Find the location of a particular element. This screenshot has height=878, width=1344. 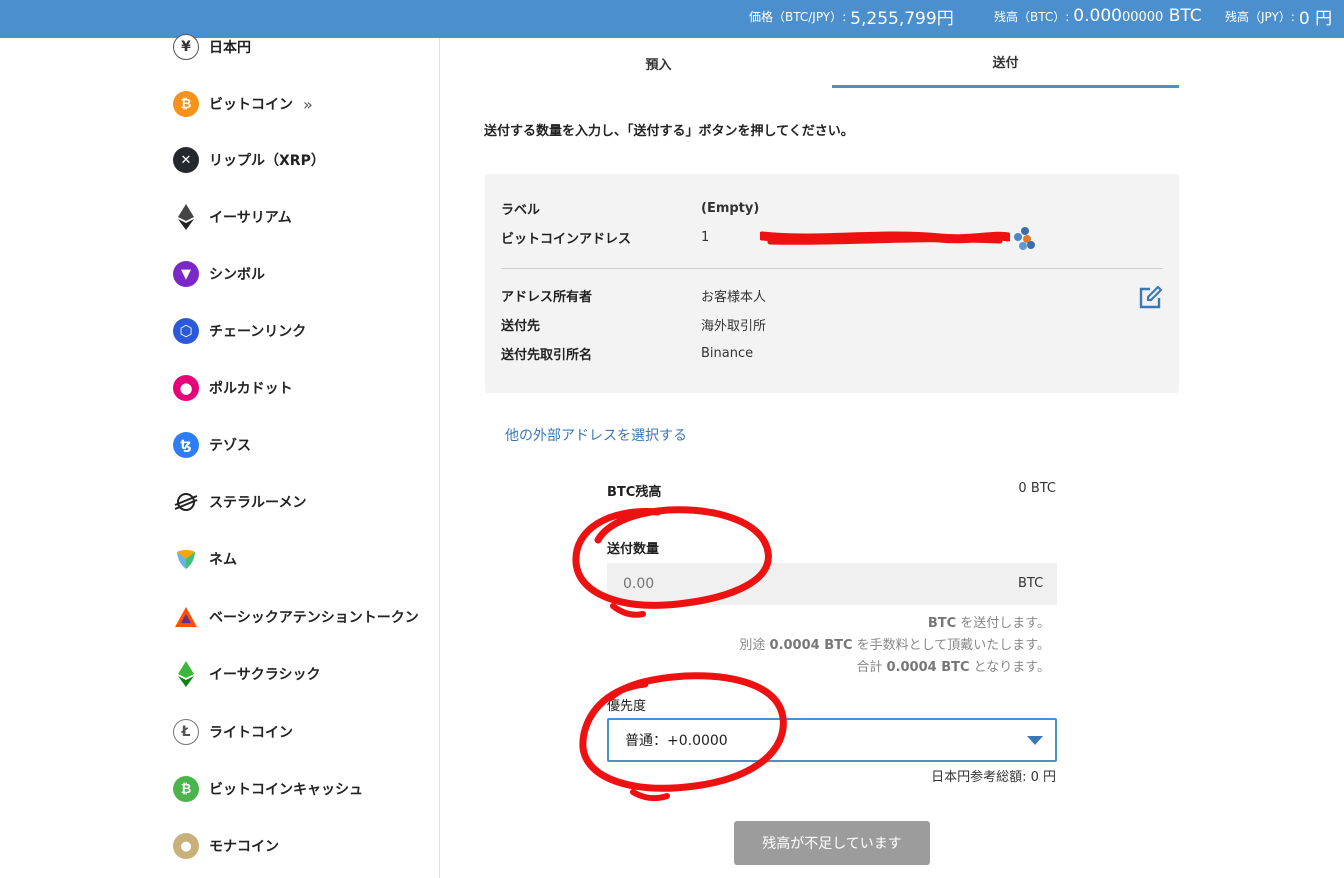

jpy-balance-indicator: 残高（JPY）: 0 円 is located at coordinates (1278, 16).